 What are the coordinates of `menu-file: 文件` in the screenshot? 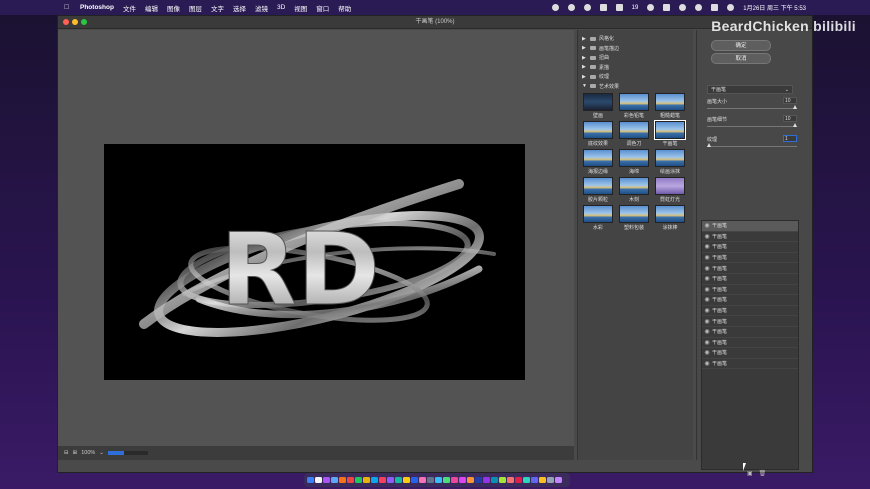 It's located at (129, 8).